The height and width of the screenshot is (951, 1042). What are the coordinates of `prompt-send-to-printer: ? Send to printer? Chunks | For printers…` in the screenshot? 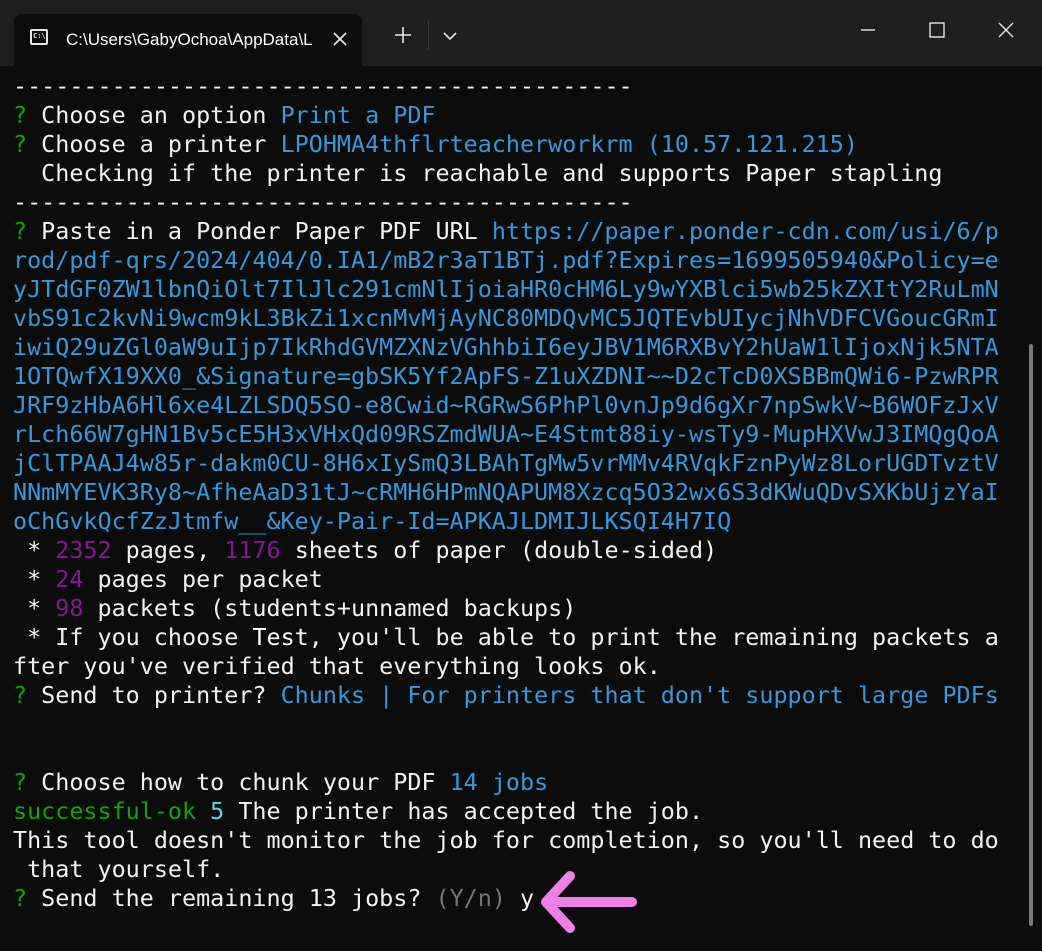 It's located at (513, 695).